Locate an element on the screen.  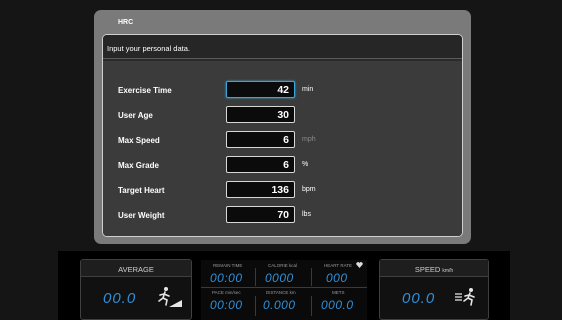
mets-value: 000.0 is located at coordinates (337, 305).